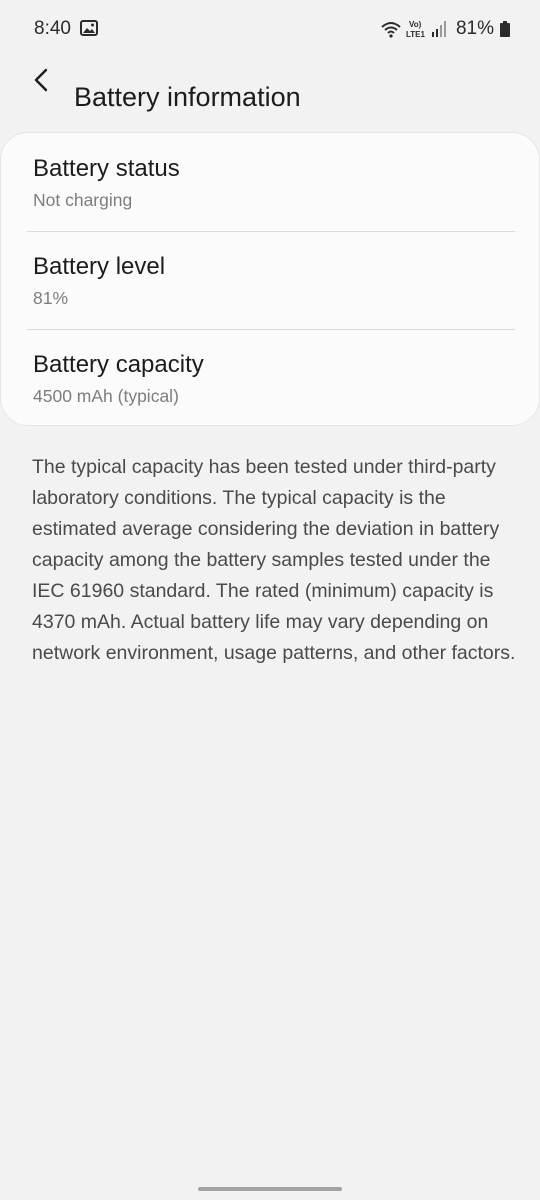 The image size is (540, 1200). What do you see at coordinates (89, 28) in the screenshot?
I see `gallery-icon` at bounding box center [89, 28].